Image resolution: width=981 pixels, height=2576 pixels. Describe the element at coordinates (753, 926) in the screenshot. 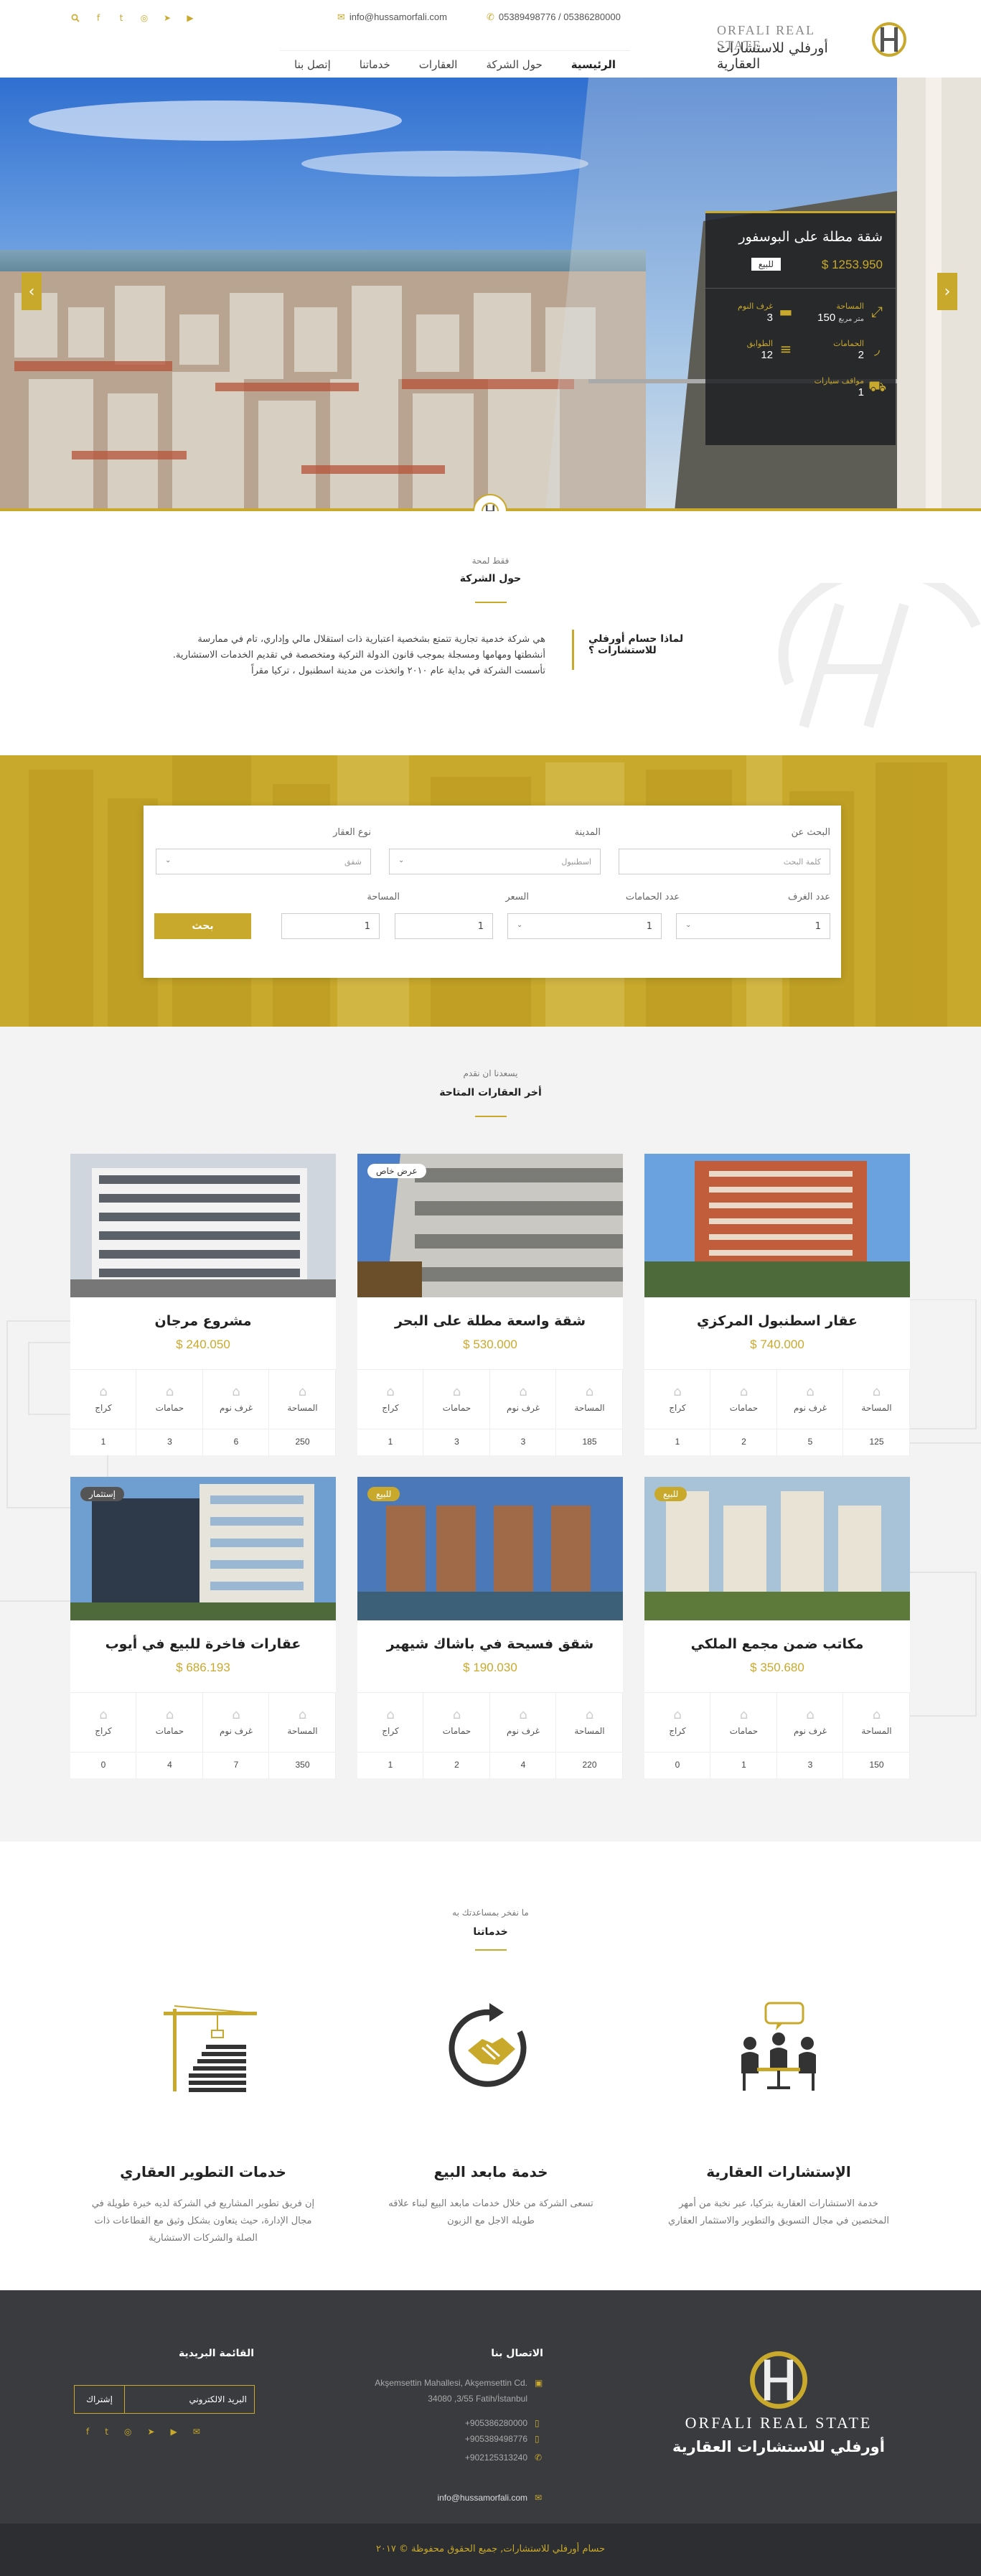

I see `rooms-select: ⌄ 1` at that location.